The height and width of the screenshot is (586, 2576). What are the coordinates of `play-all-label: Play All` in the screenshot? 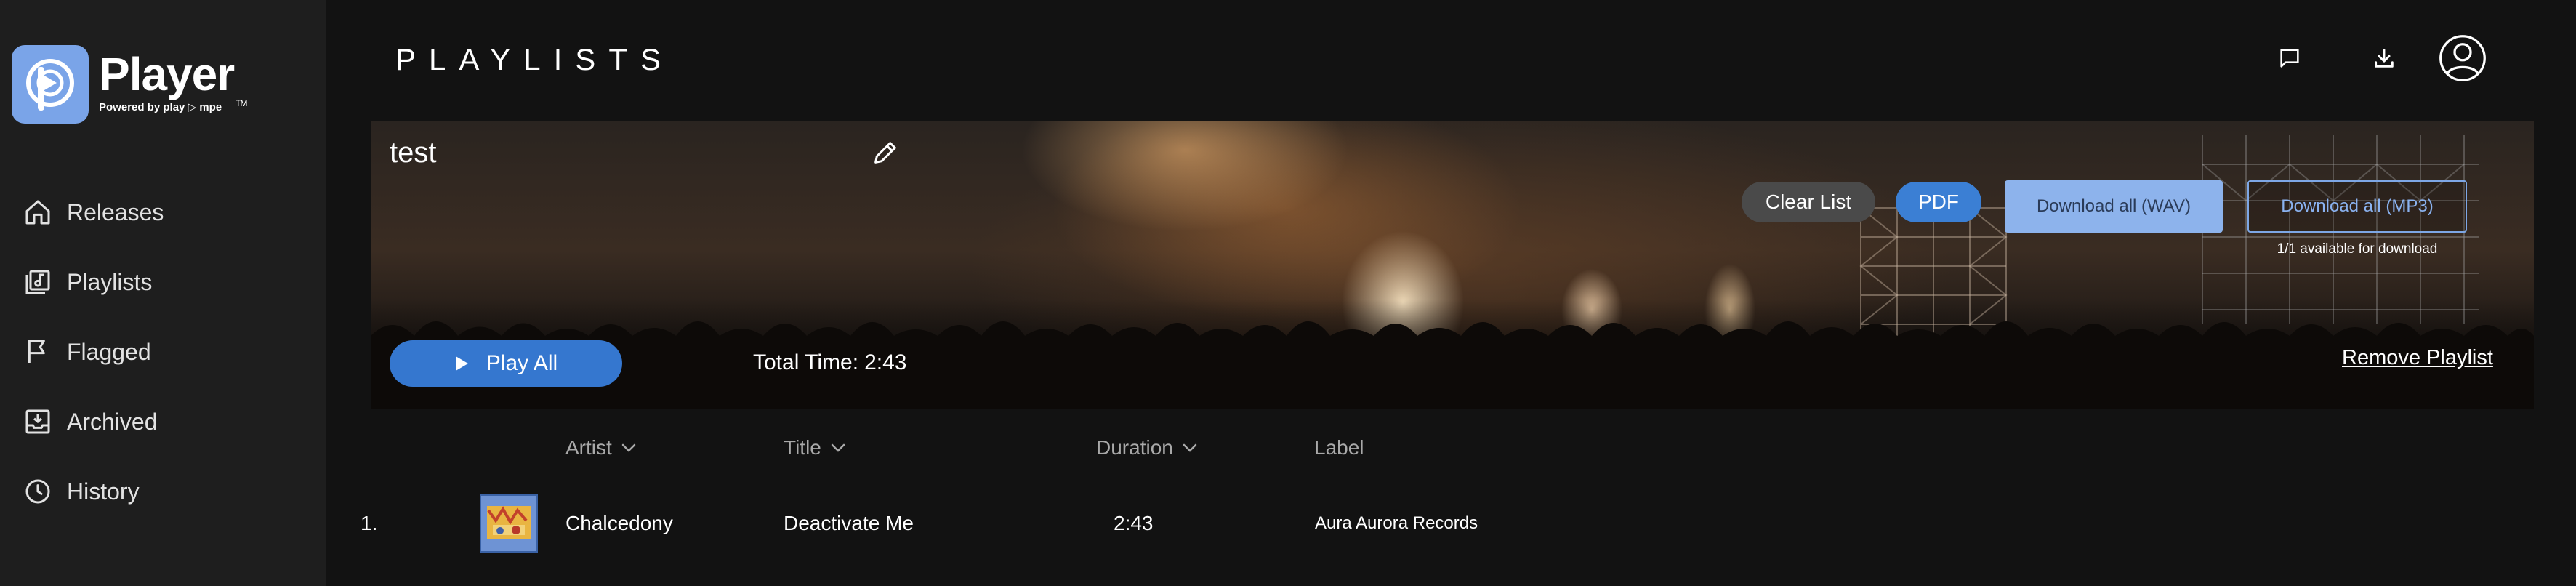 It's located at (522, 363).